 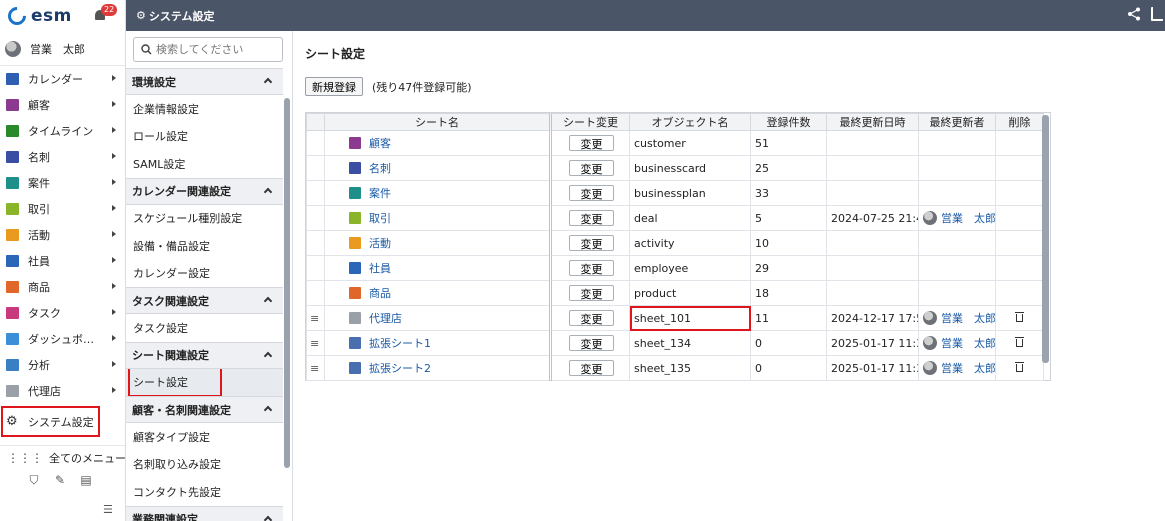 I want to click on settings-menu-item: 企業情報設定, so click(x=204, y=109).